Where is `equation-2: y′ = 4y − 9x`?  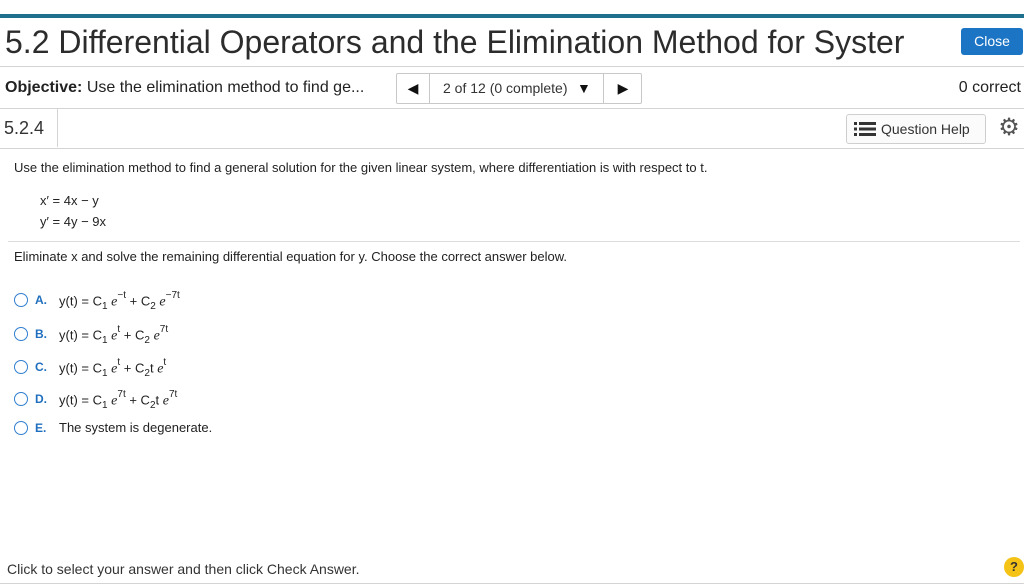 equation-2: y′ = 4y − 9x is located at coordinates (73, 221).